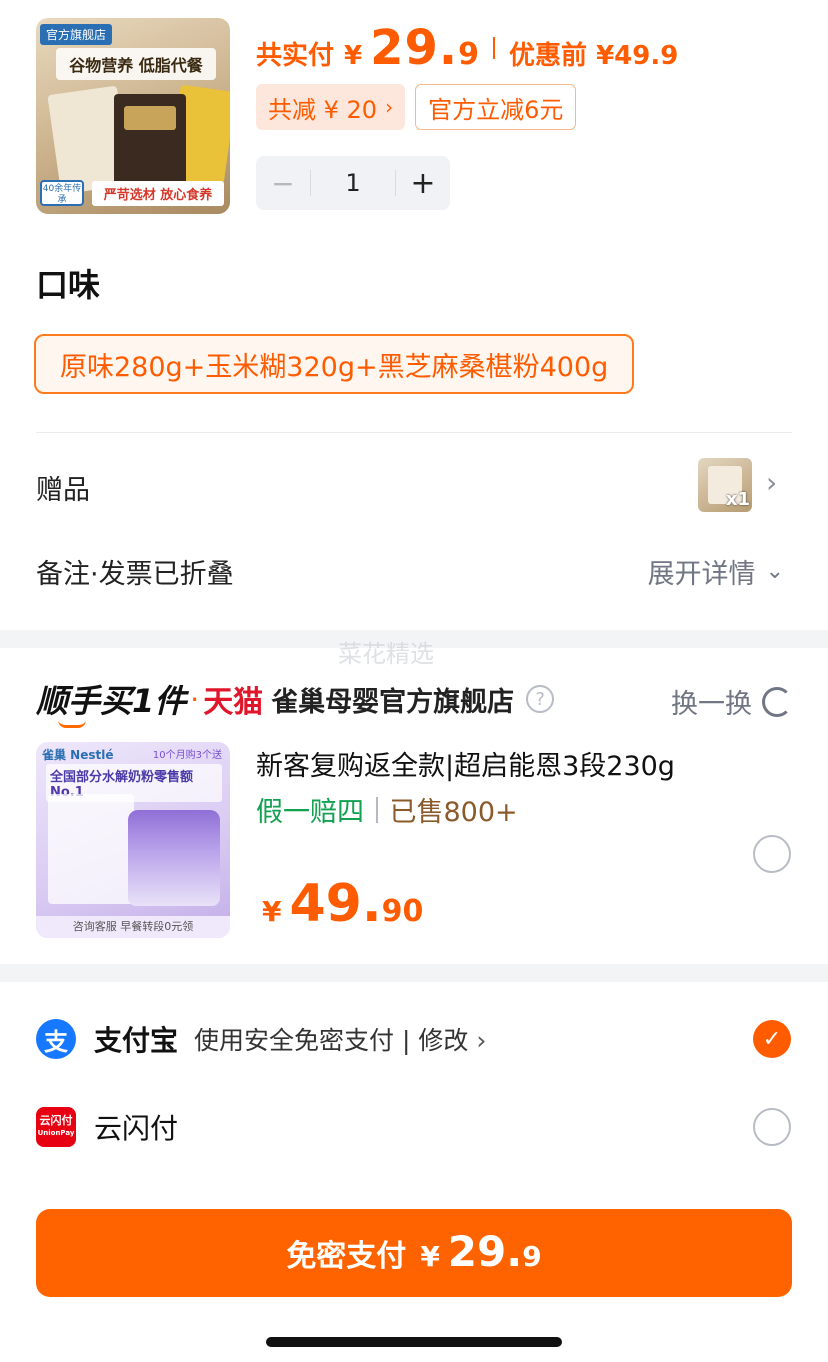  I want to click on quantity-value: 1, so click(353, 183).